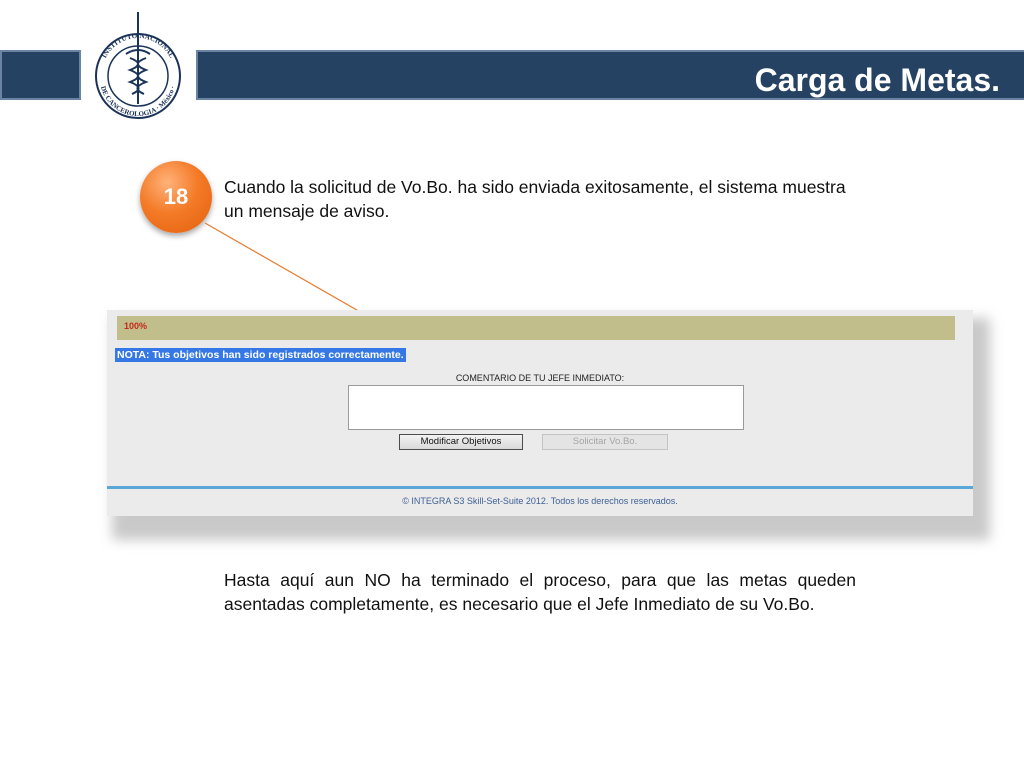 The width and height of the screenshot is (1024, 768). Describe the element at coordinates (176, 197) in the screenshot. I see `step-number-badge: 18` at that location.